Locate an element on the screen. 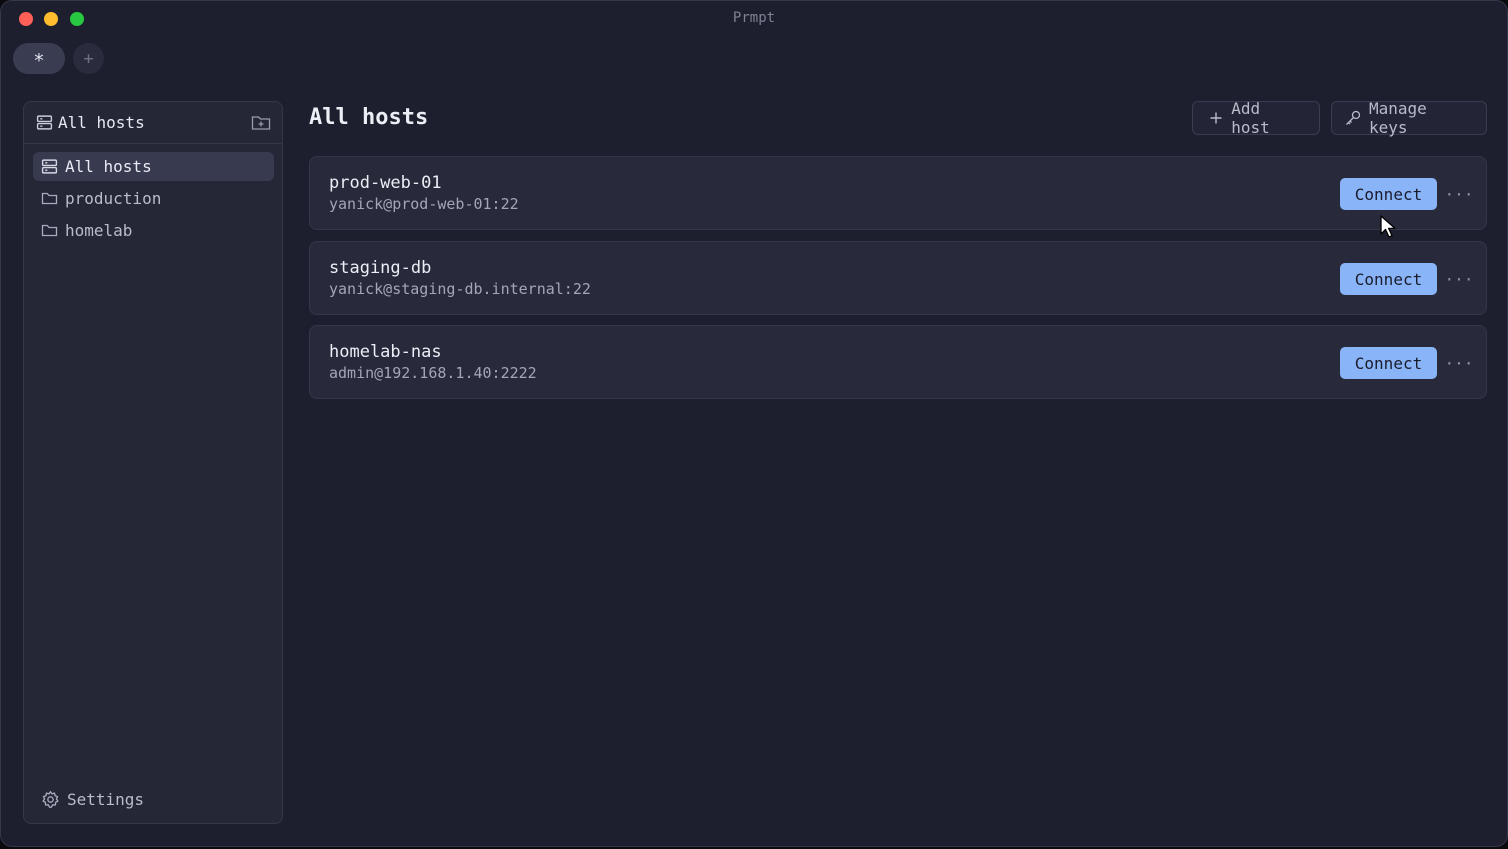 The height and width of the screenshot is (849, 1508). host-name: homelab-nas is located at coordinates (385, 352).